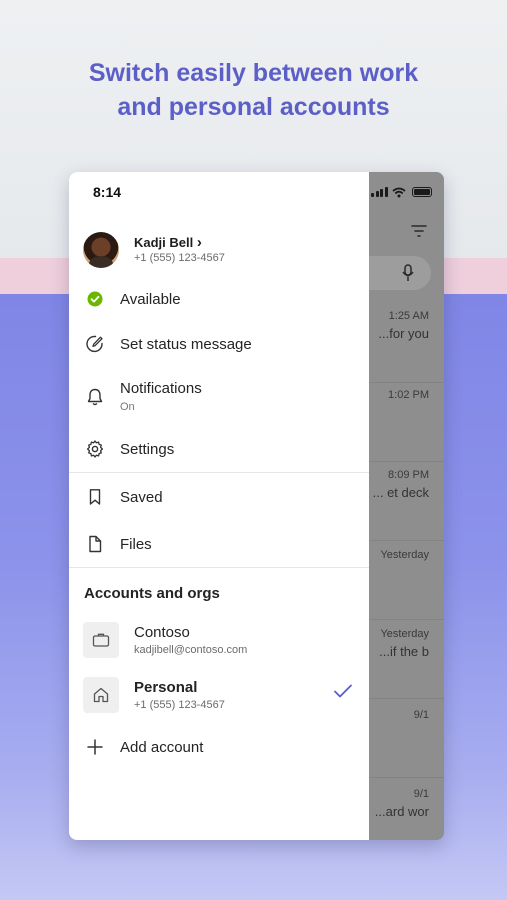  I want to click on menu-label: Set status message, so click(186, 344).